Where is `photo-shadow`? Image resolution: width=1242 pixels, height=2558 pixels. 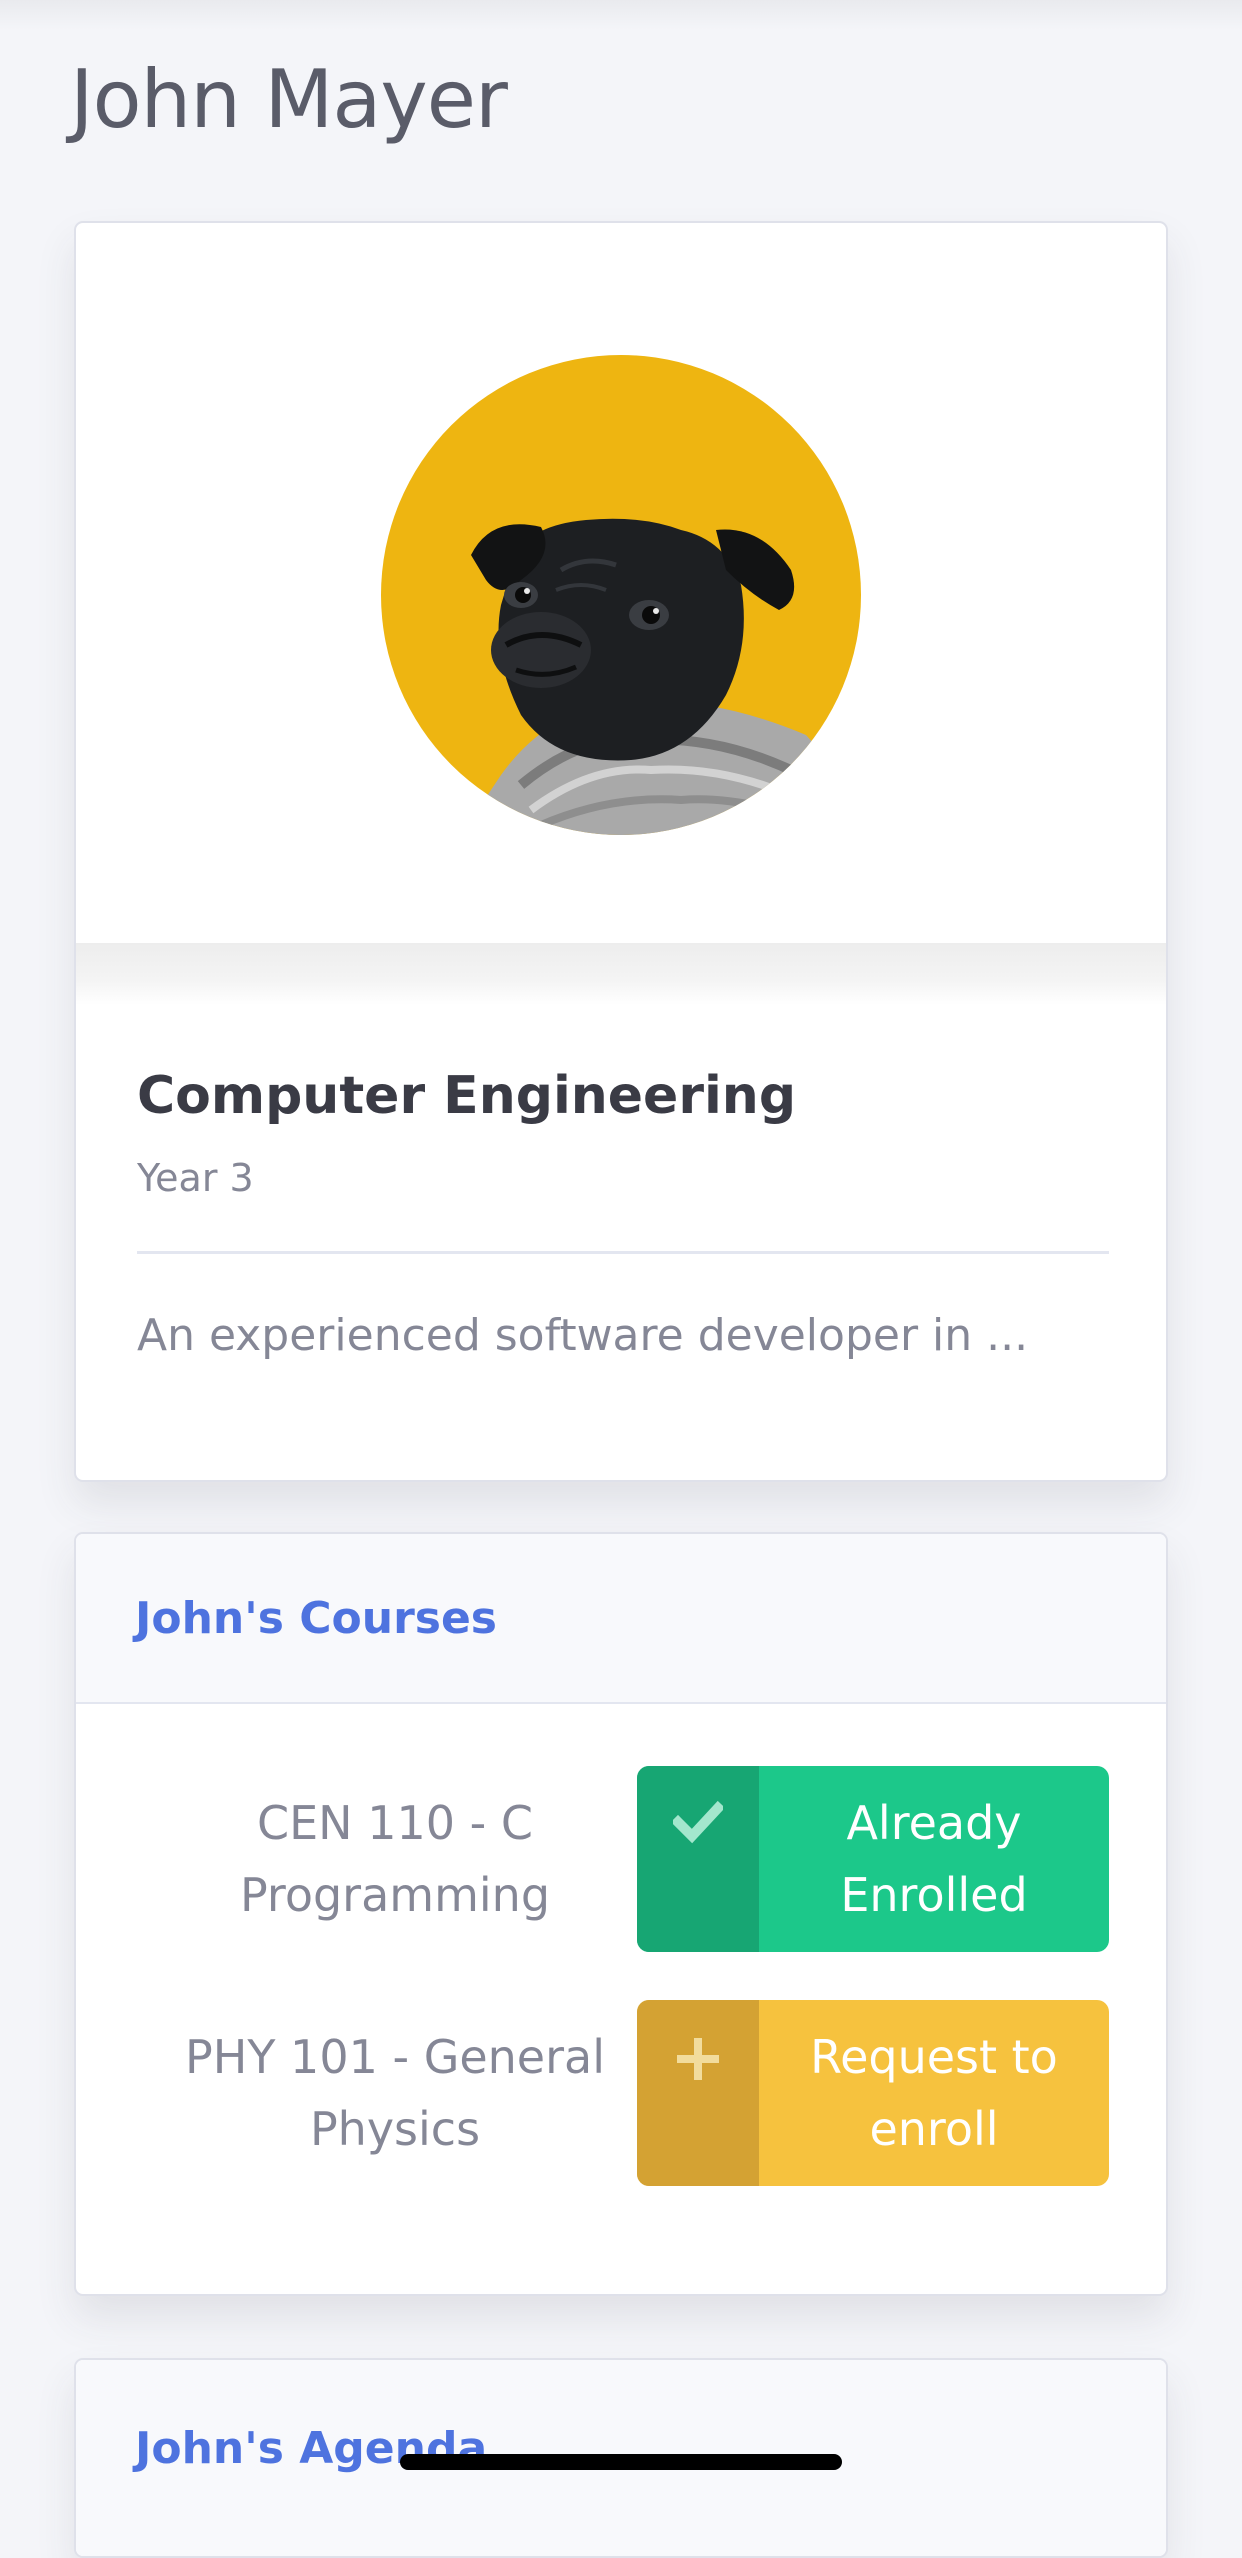
photo-shadow is located at coordinates (621, 974).